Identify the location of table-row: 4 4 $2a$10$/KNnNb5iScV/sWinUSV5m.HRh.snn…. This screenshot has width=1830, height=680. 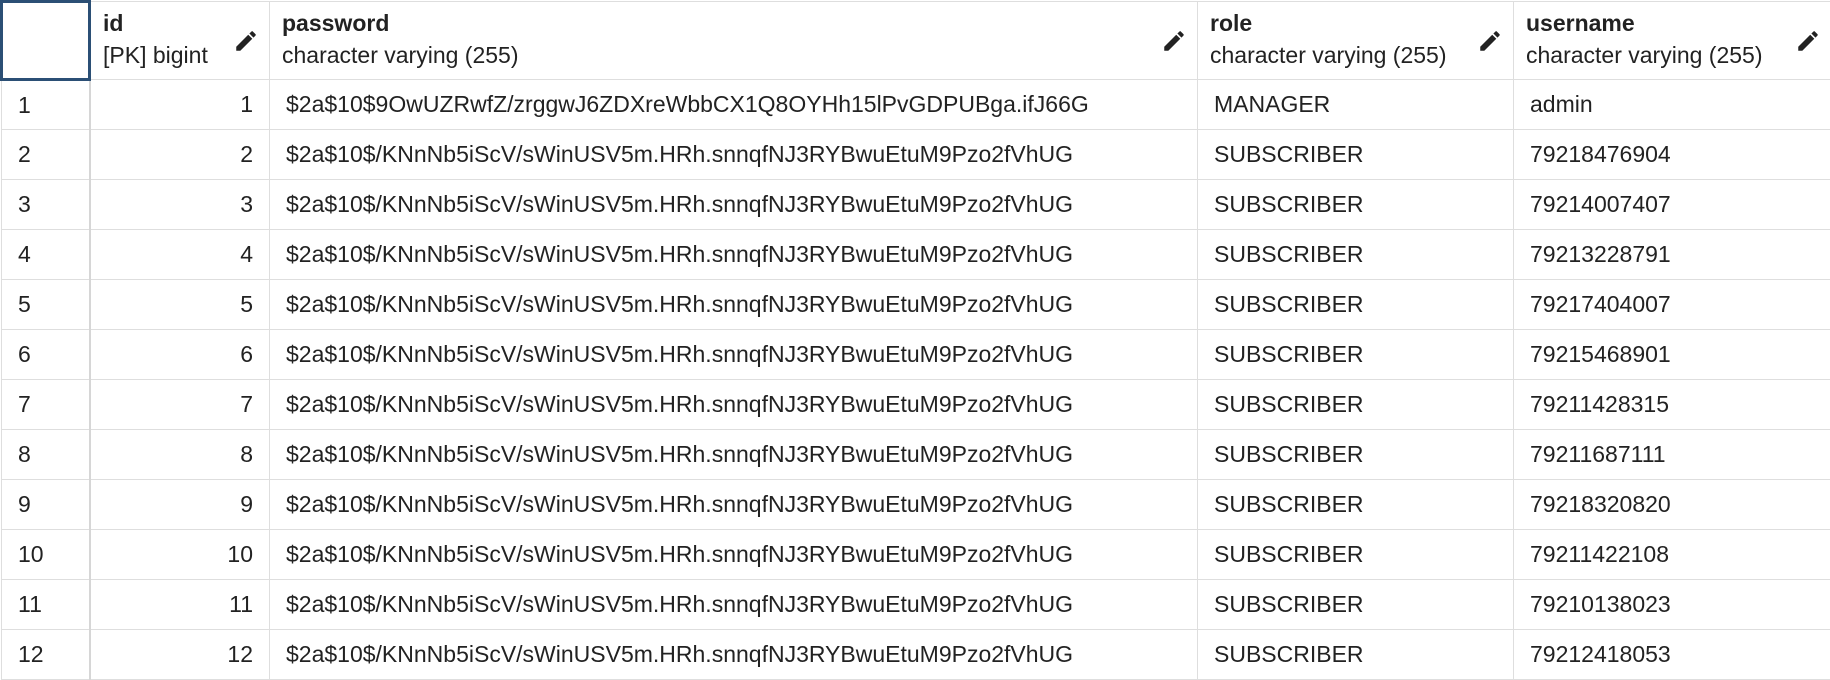
(915, 254).